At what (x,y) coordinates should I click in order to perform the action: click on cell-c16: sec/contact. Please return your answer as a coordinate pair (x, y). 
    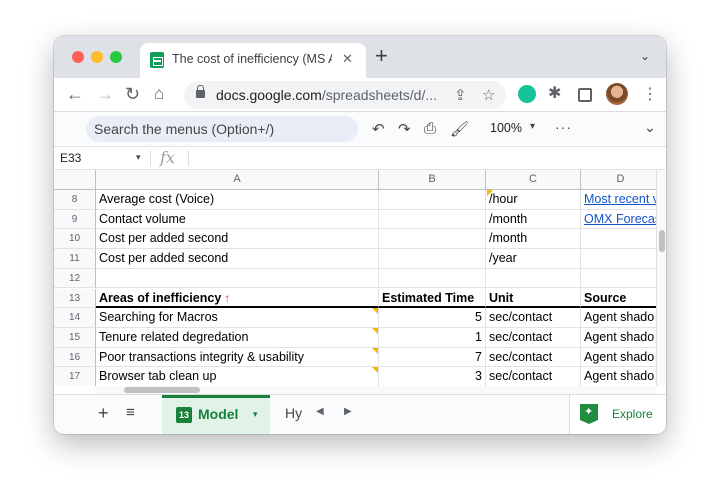
    Looking at the image, I should click on (533, 357).